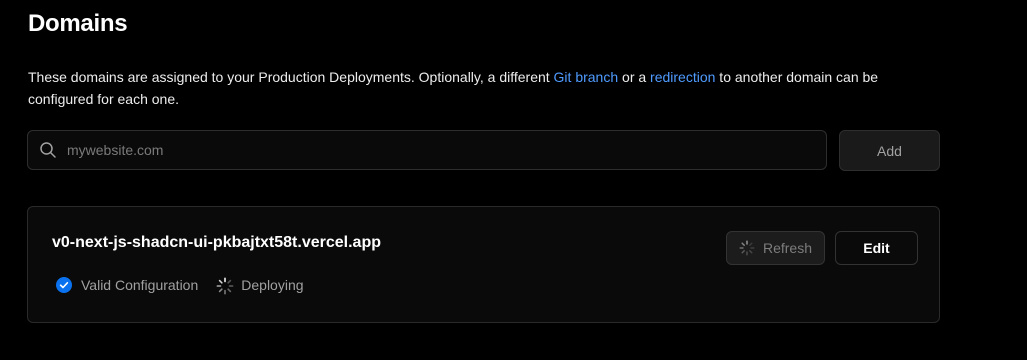 The height and width of the screenshot is (360, 1027). What do you see at coordinates (682, 77) in the screenshot?
I see `redirection-link: redirection` at bounding box center [682, 77].